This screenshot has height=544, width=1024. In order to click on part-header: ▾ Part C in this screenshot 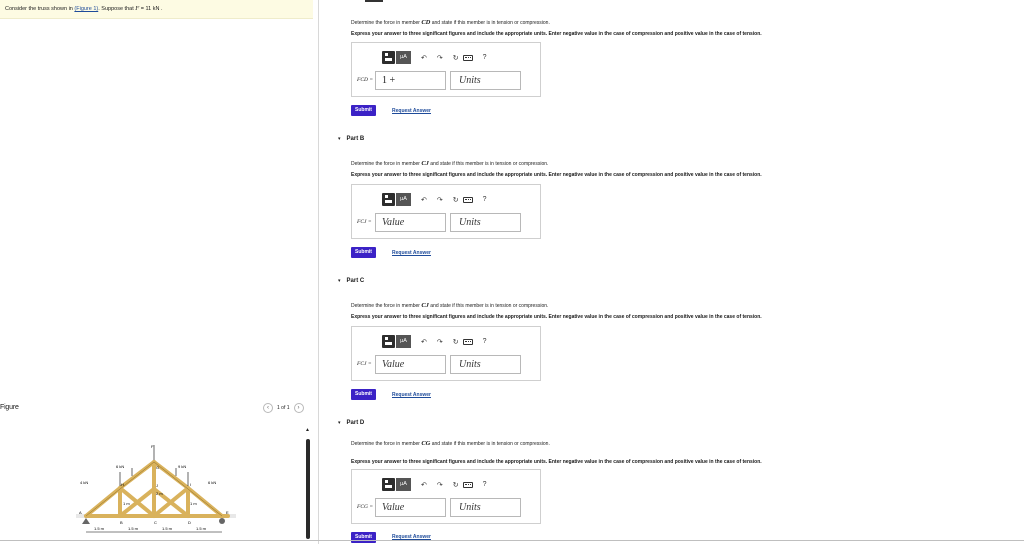, I will do `click(351, 281)`.